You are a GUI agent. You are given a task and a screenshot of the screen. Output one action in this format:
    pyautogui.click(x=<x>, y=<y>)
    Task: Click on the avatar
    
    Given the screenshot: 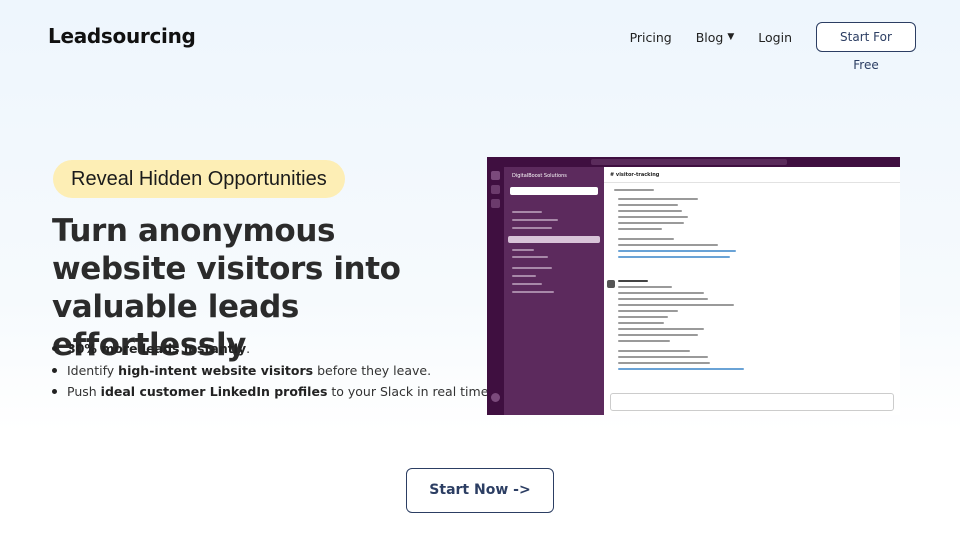 What is the action you would take?
    pyautogui.click(x=611, y=284)
    